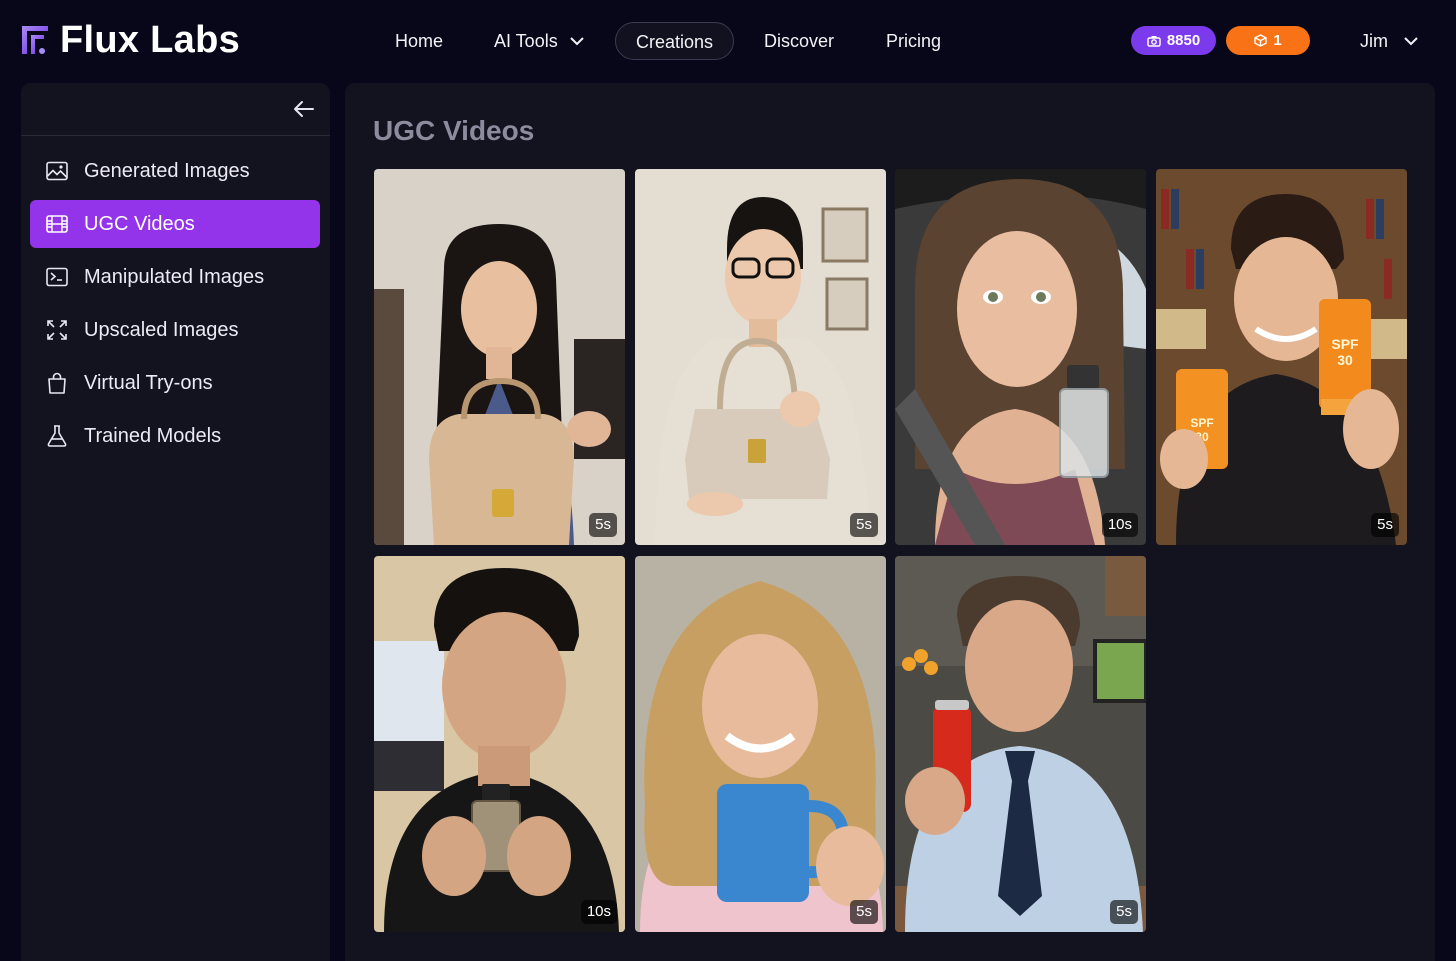 This screenshot has width=1456, height=961. What do you see at coordinates (153, 435) in the screenshot?
I see `sidebar-item-label: Trained Models` at bounding box center [153, 435].